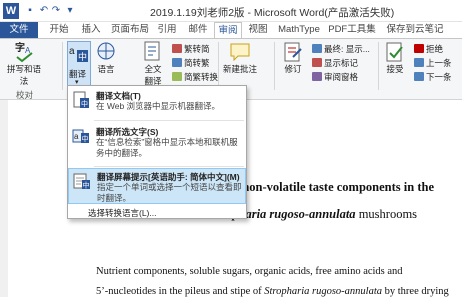 The height and width of the screenshot is (297, 462). What do you see at coordinates (439, 63) in the screenshot?
I see `change-label: 上一条` at bounding box center [439, 63].